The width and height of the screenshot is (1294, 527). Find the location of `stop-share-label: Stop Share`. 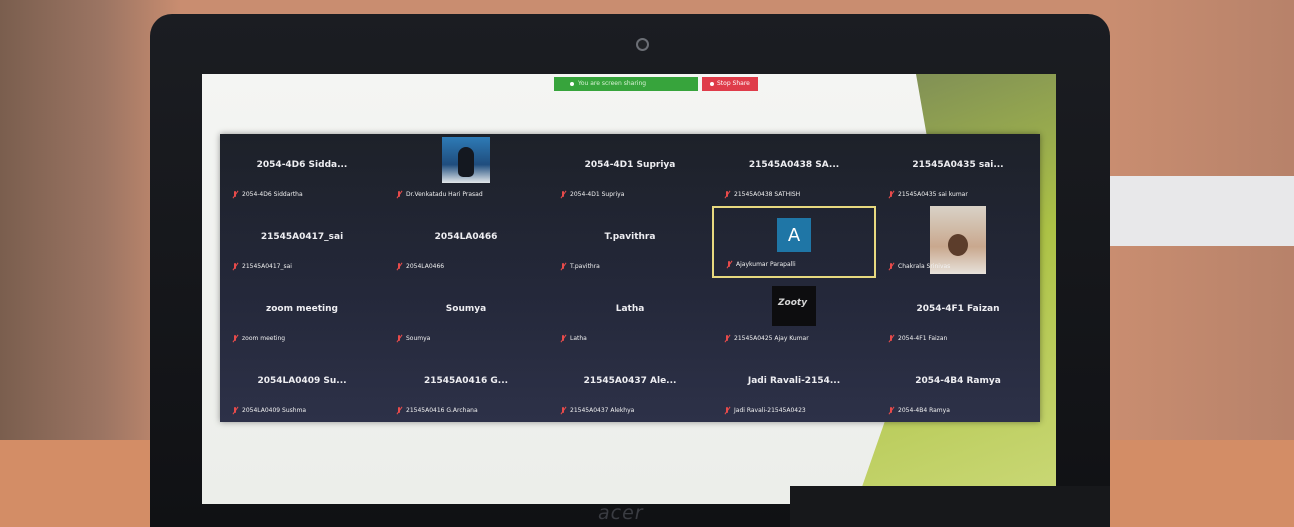

stop-share-label: Stop Share is located at coordinates (733, 83).